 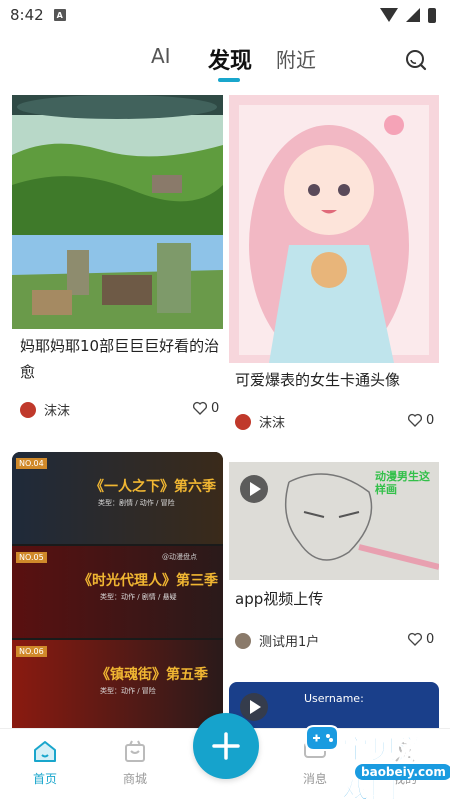 I want to click on poster-2: NO.05 @动漫盘点 《时光代理人》第三季 类型：动作 / 剧情 / 悬疑, so click(x=117, y=592).